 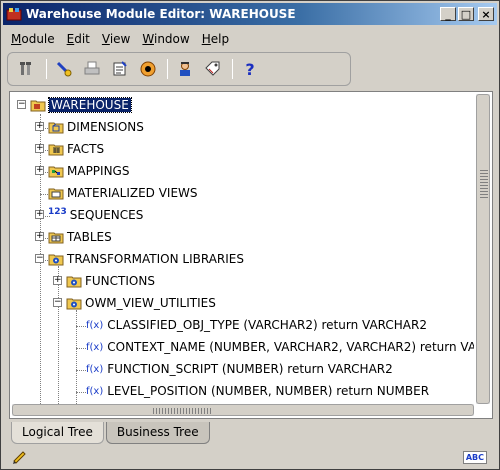 What do you see at coordinates (161, 14) in the screenshot?
I see `window-title: Warehouse Module Editor: WAREHOUSE` at bounding box center [161, 14].